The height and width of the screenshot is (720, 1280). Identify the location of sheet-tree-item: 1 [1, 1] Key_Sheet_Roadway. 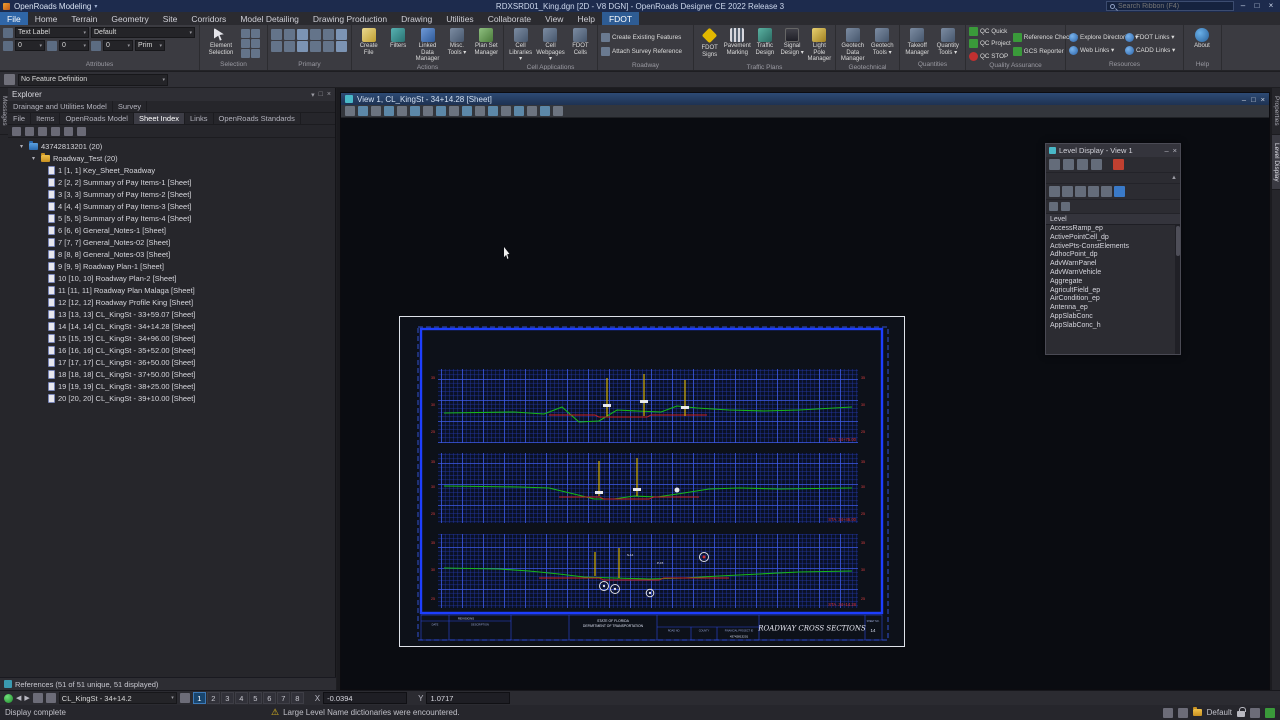
(171, 170).